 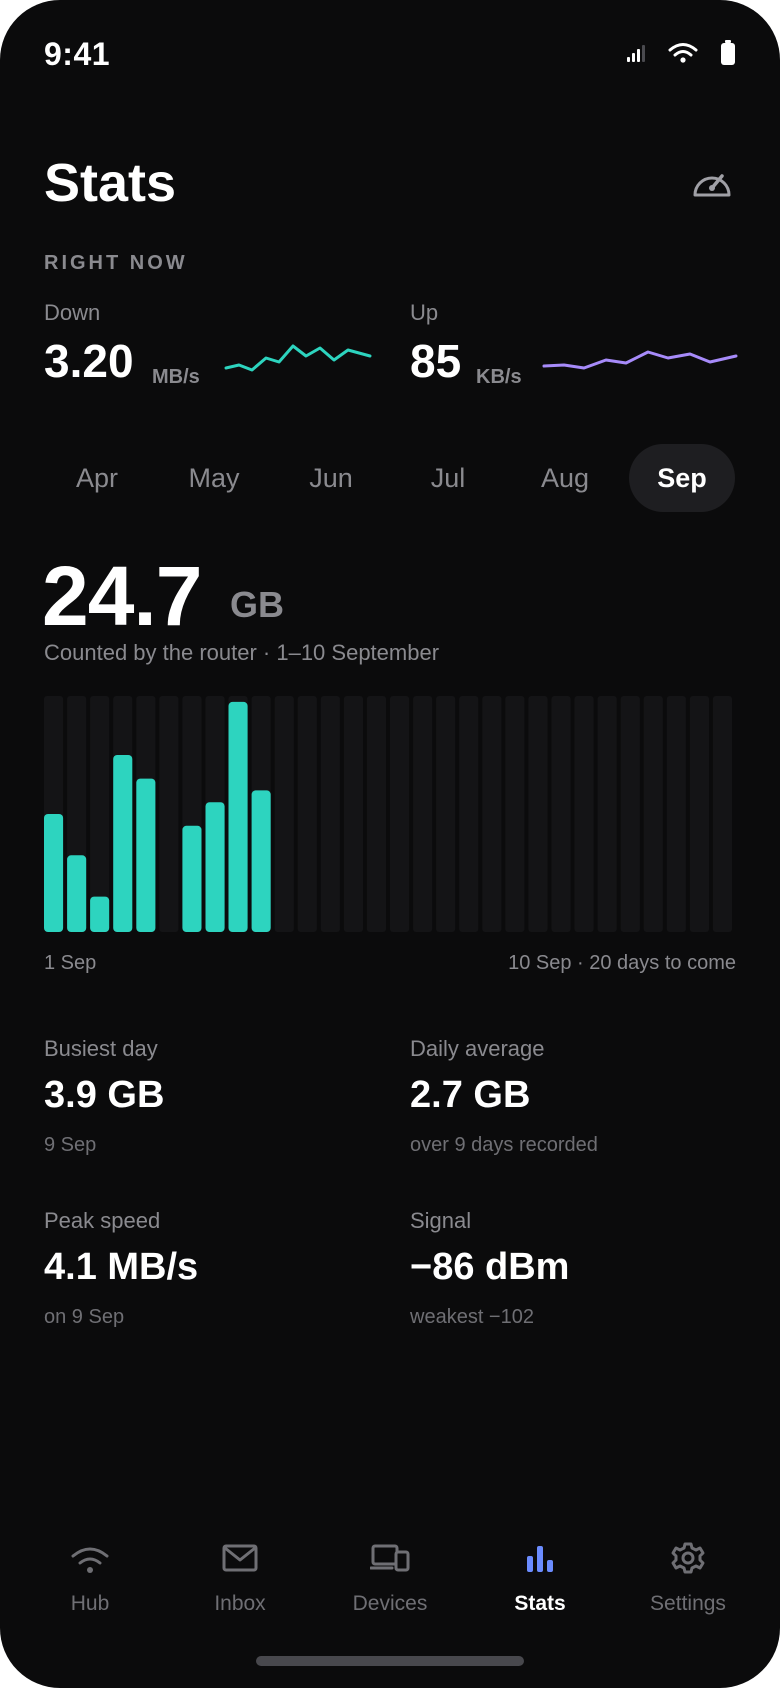 What do you see at coordinates (176, 377) in the screenshot?
I see `download-unit: MB/s` at bounding box center [176, 377].